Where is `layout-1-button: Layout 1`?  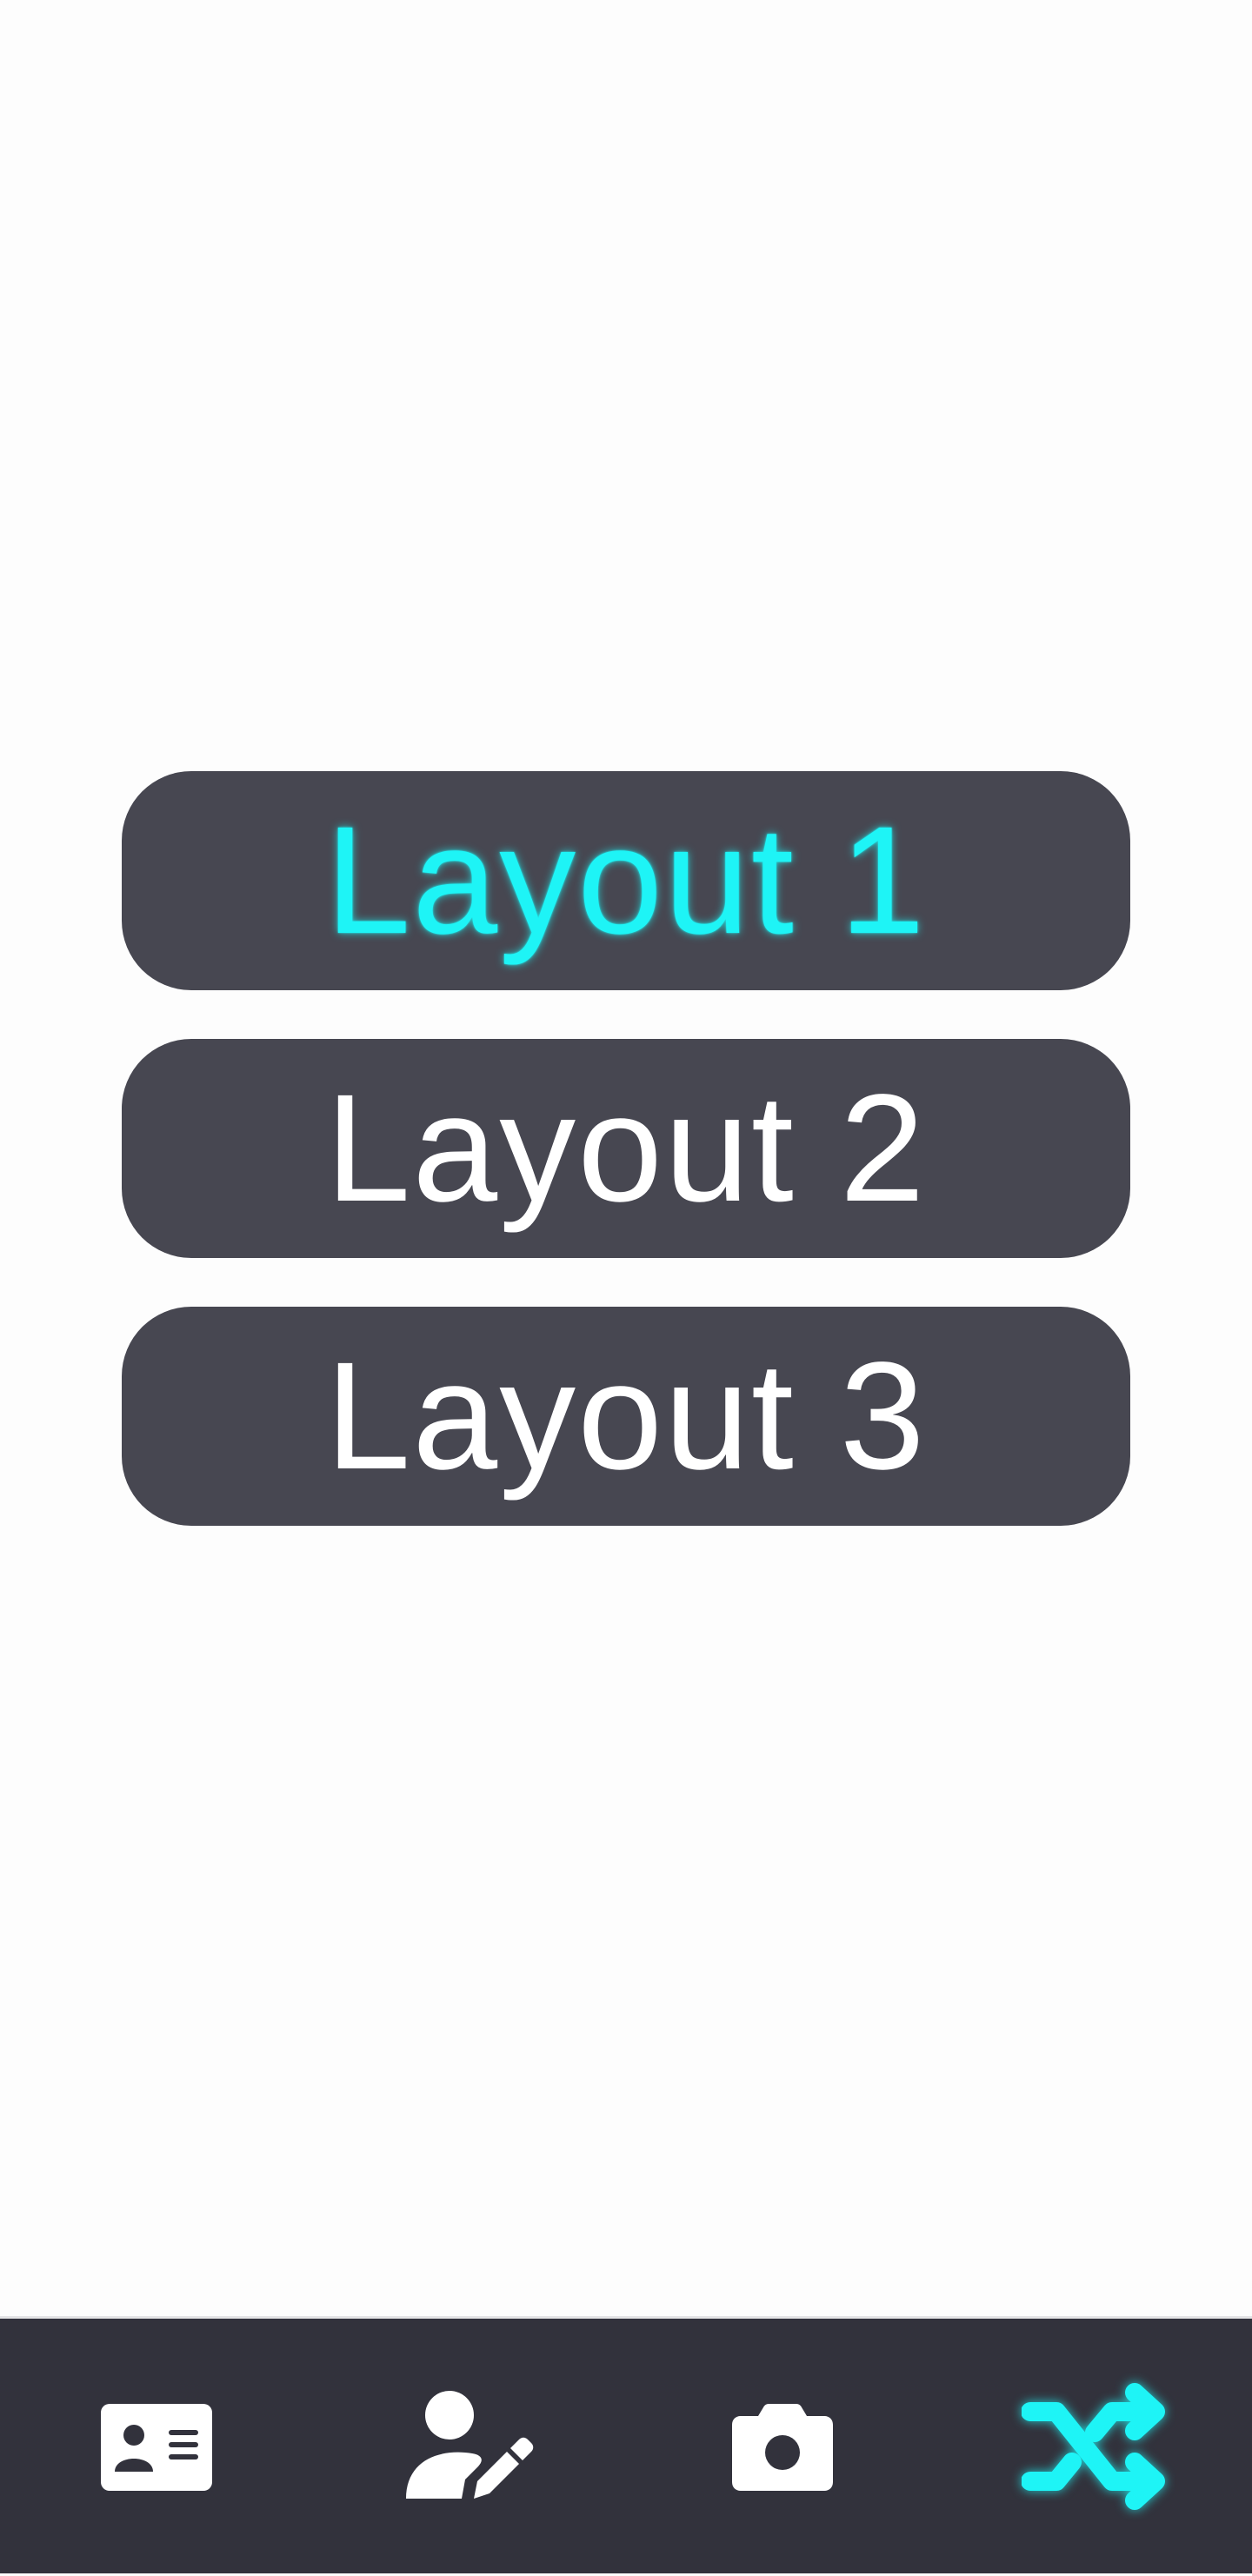 layout-1-button: Layout 1 is located at coordinates (626, 880).